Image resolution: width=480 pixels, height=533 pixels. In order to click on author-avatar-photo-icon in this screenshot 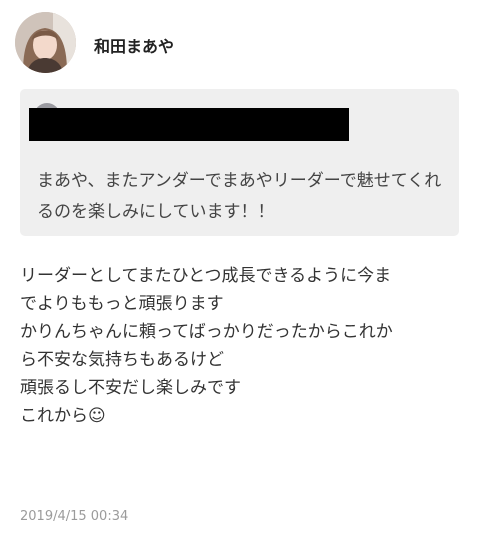, I will do `click(45, 42)`.